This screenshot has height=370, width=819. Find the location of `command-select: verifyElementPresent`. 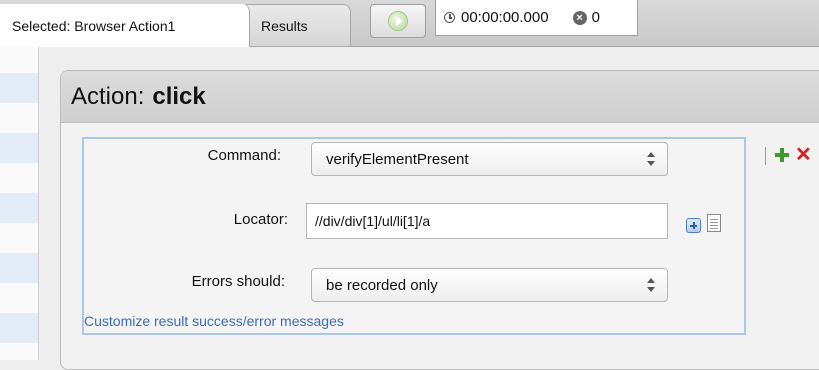

command-select: verifyElementPresent is located at coordinates (489, 159).